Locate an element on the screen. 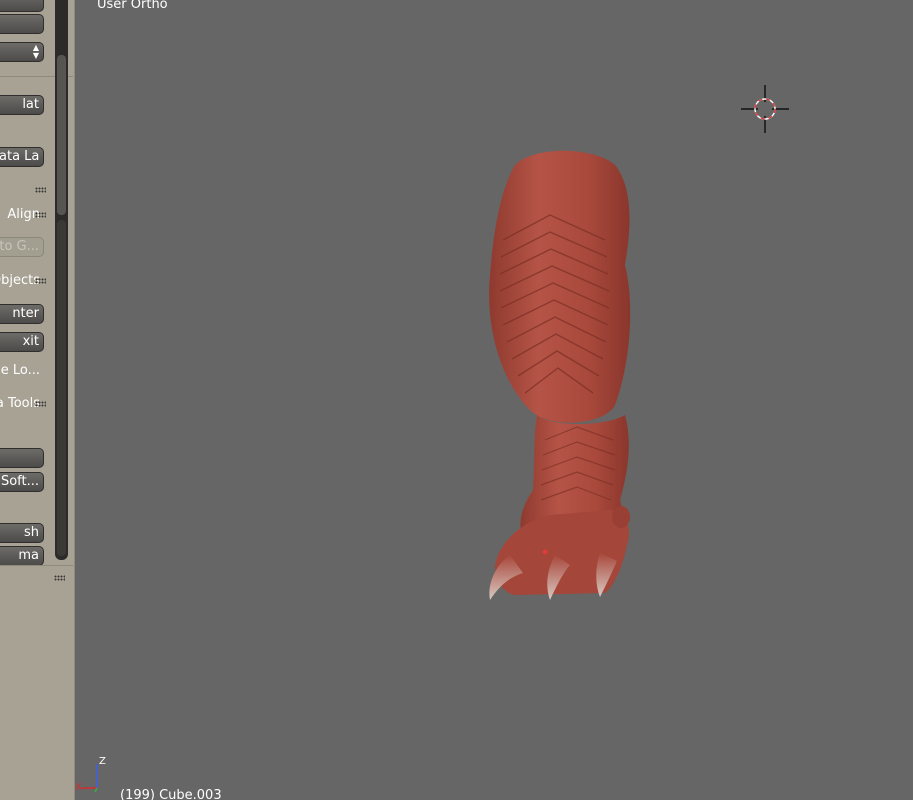  panel-header-tools: a Tools is located at coordinates (20, 404).